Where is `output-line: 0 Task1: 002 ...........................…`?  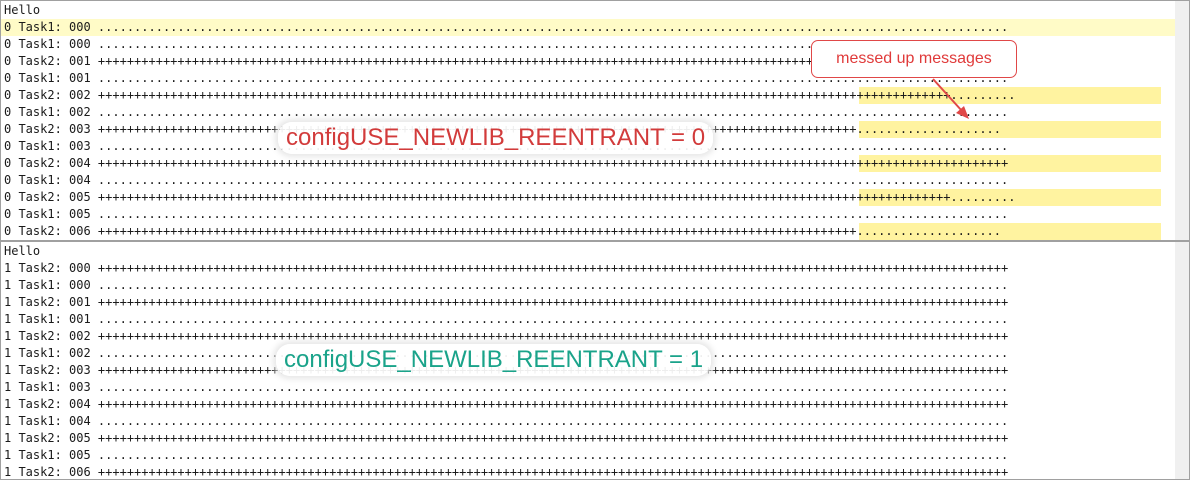 output-line: 0 Task1: 002 ...........................… is located at coordinates (588, 112).